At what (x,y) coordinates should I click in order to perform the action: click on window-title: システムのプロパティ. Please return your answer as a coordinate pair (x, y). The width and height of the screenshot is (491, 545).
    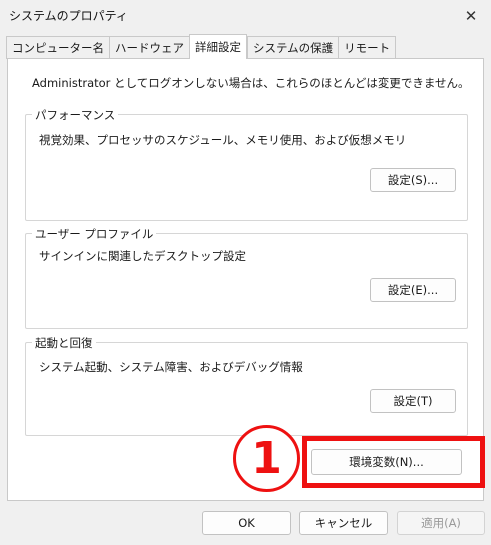
    Looking at the image, I should click on (68, 16).